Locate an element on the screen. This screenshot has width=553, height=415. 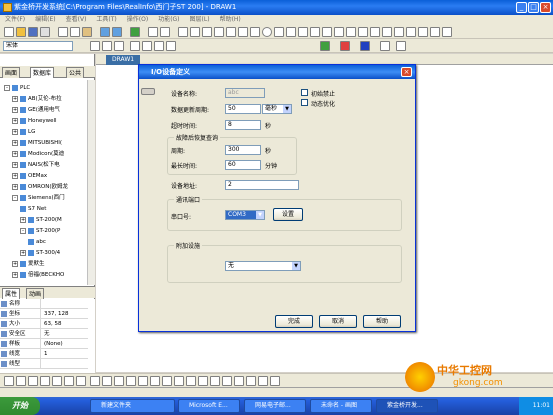
property-row: 安全区无 is located at coordinates (44, 334).